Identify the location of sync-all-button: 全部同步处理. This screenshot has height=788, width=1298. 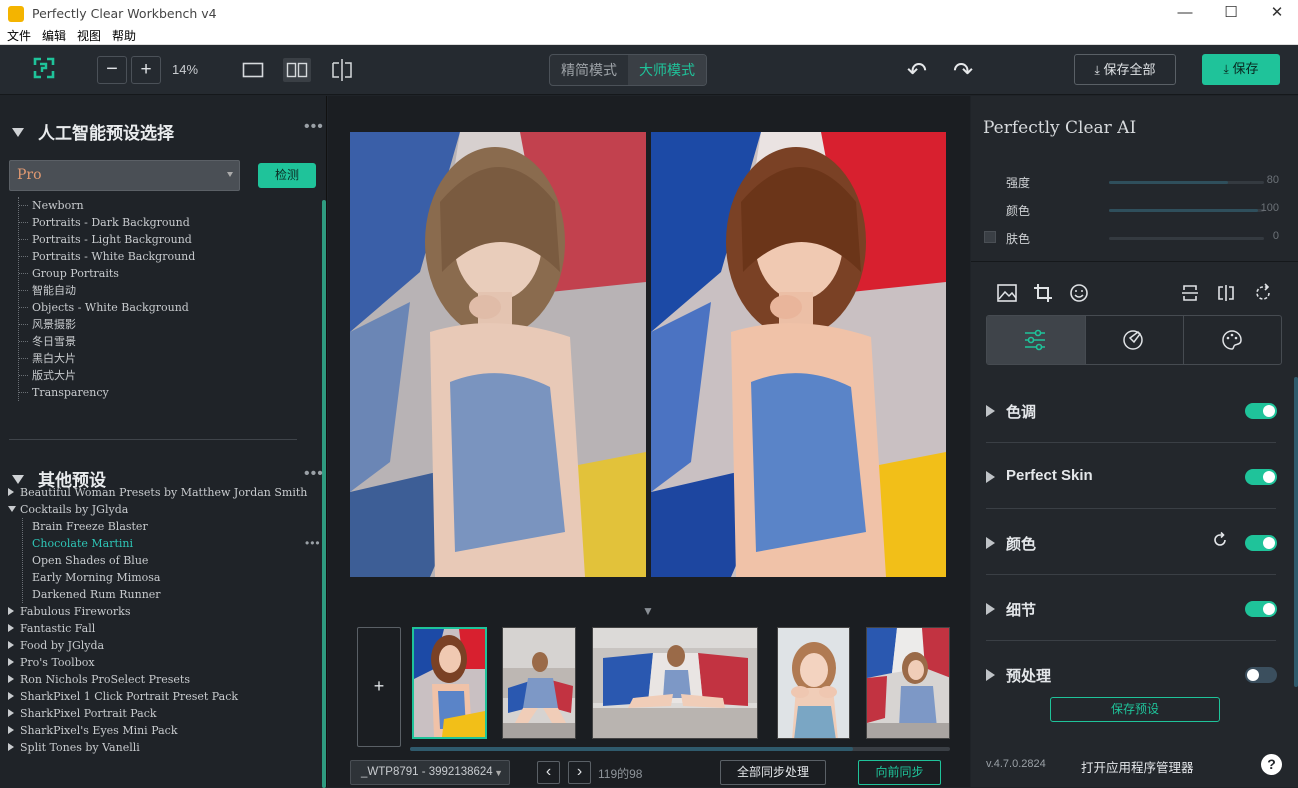
(773, 772).